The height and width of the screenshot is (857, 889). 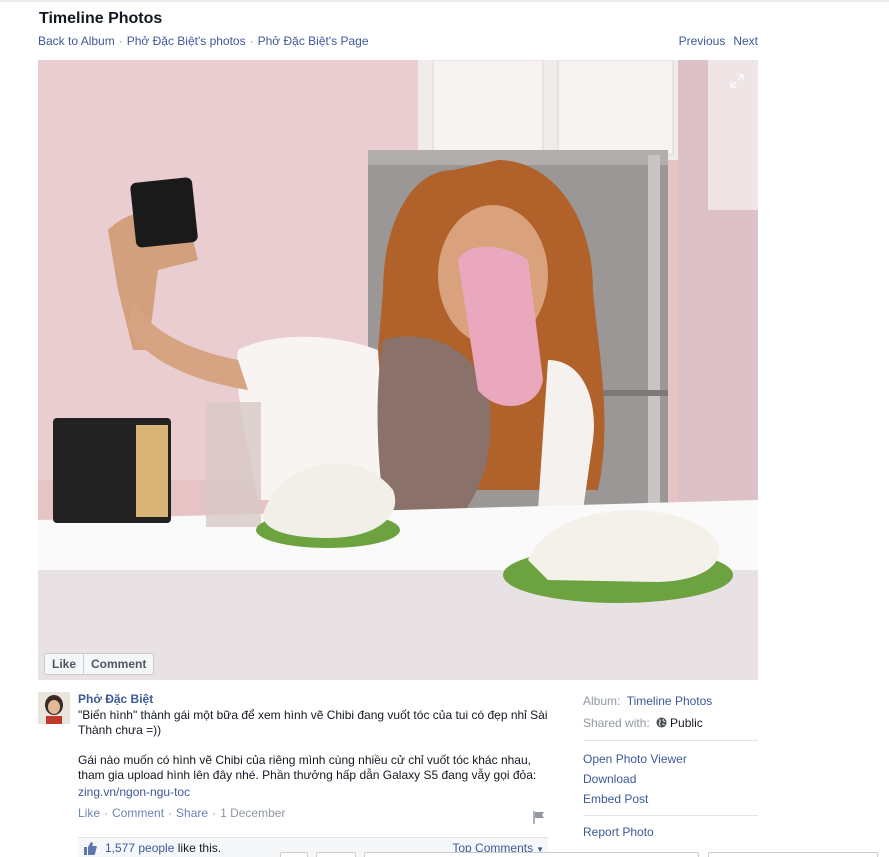 What do you see at coordinates (670, 759) in the screenshot?
I see `open-photo-viewer-link: Open Photo Viewer` at bounding box center [670, 759].